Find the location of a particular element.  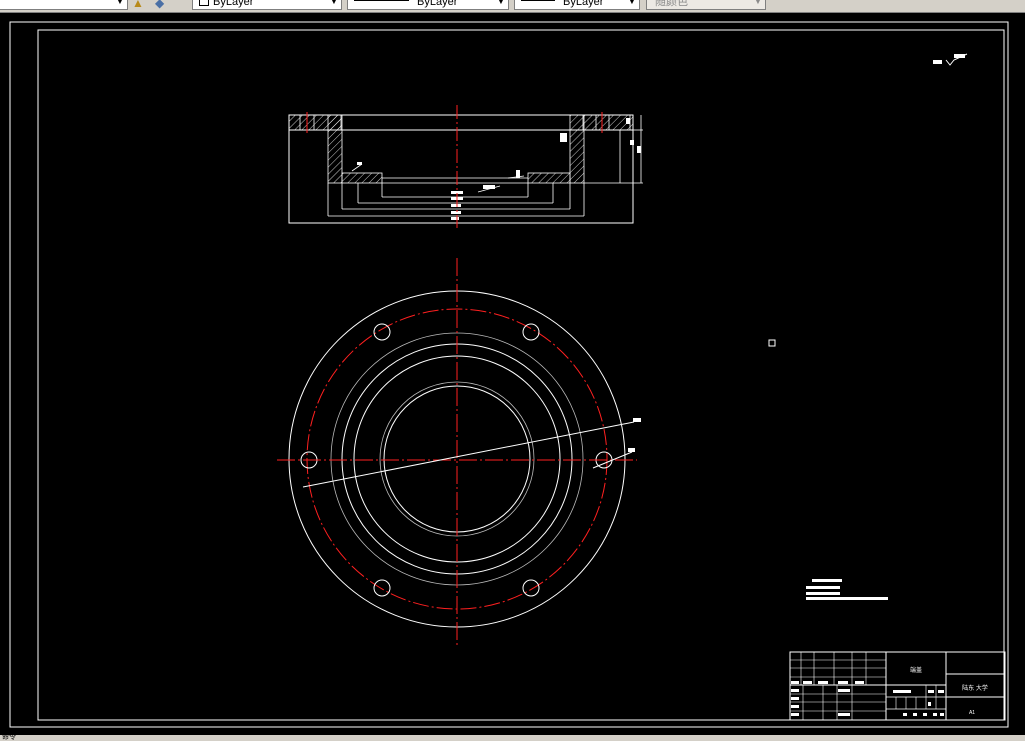

layer-combo: ▼ is located at coordinates (64, 5).